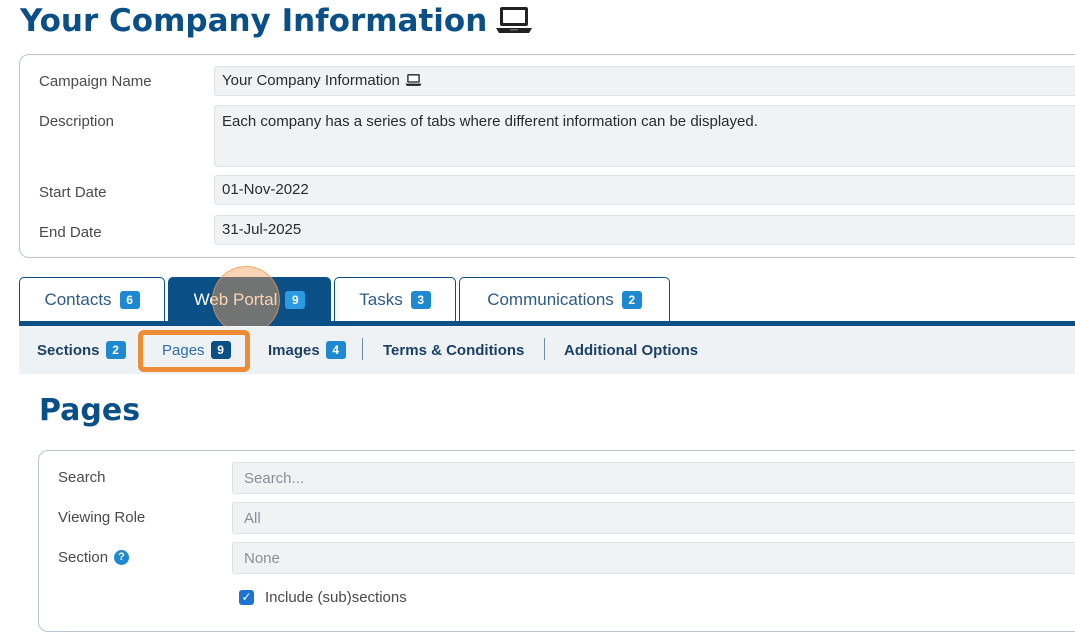 Image resolution: width=1075 pixels, height=632 pixels. I want to click on section-select: None, so click(653, 558).